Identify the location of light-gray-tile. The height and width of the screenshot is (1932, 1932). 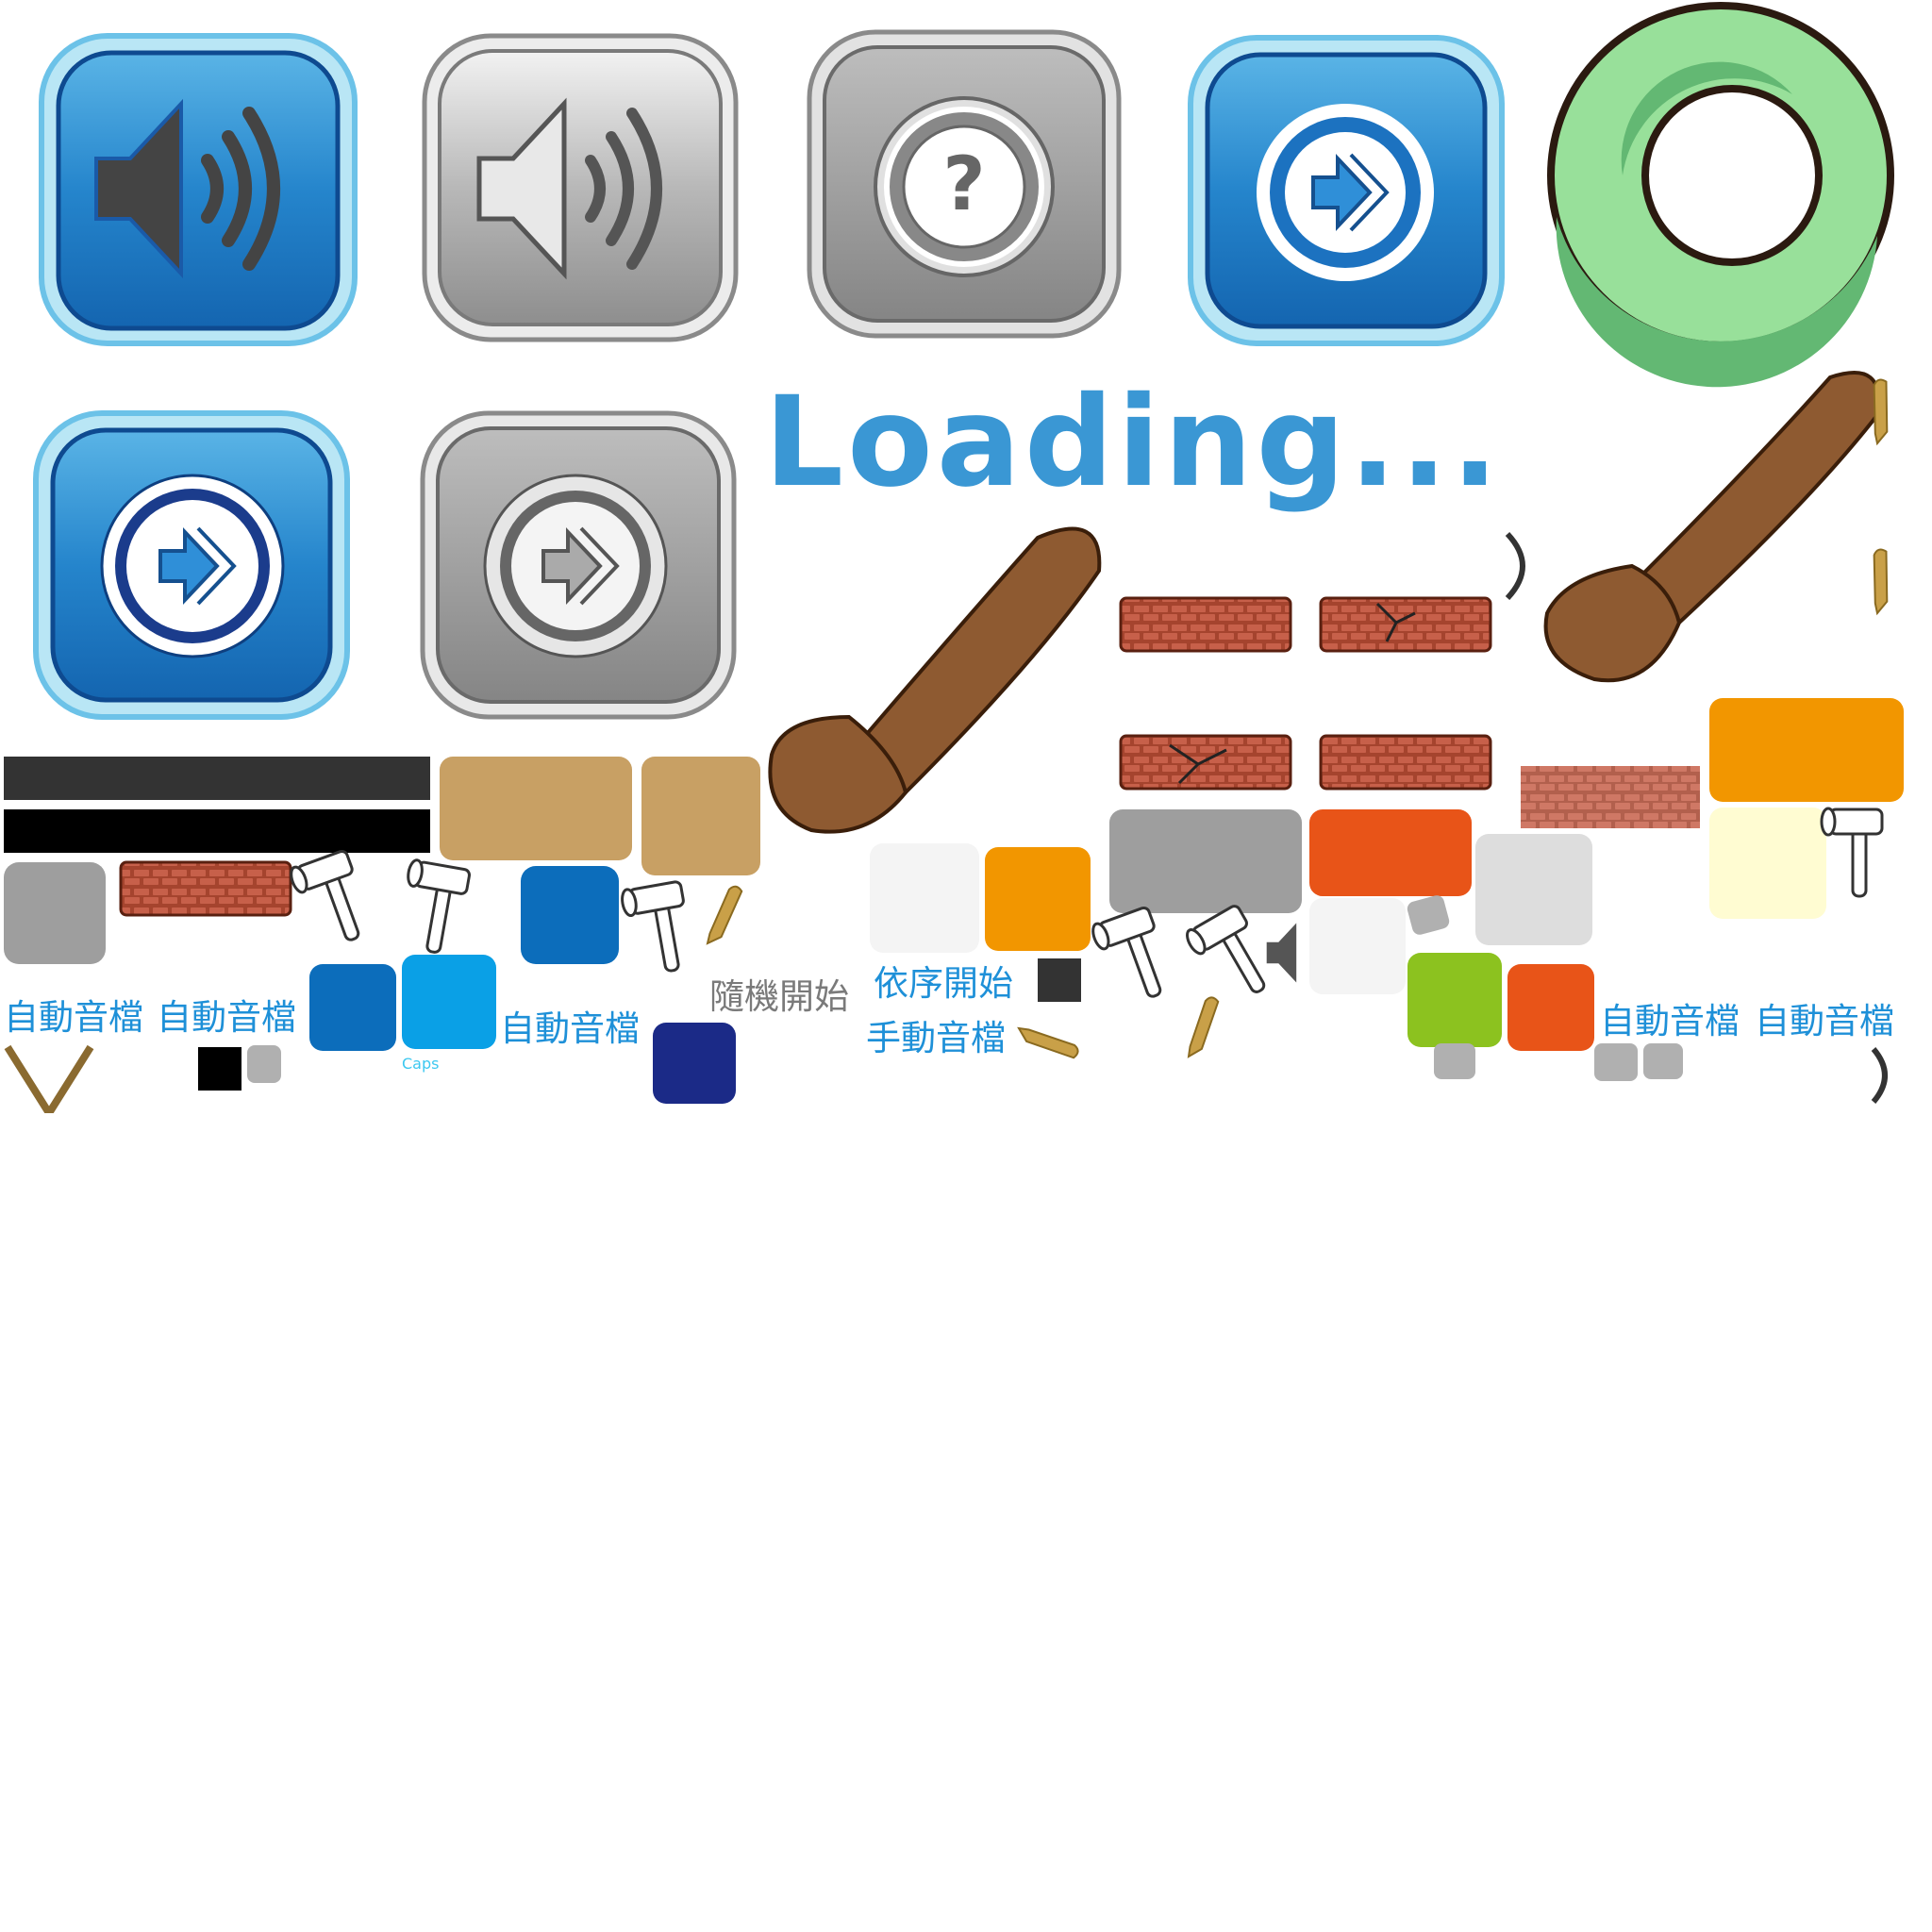
(1533, 889).